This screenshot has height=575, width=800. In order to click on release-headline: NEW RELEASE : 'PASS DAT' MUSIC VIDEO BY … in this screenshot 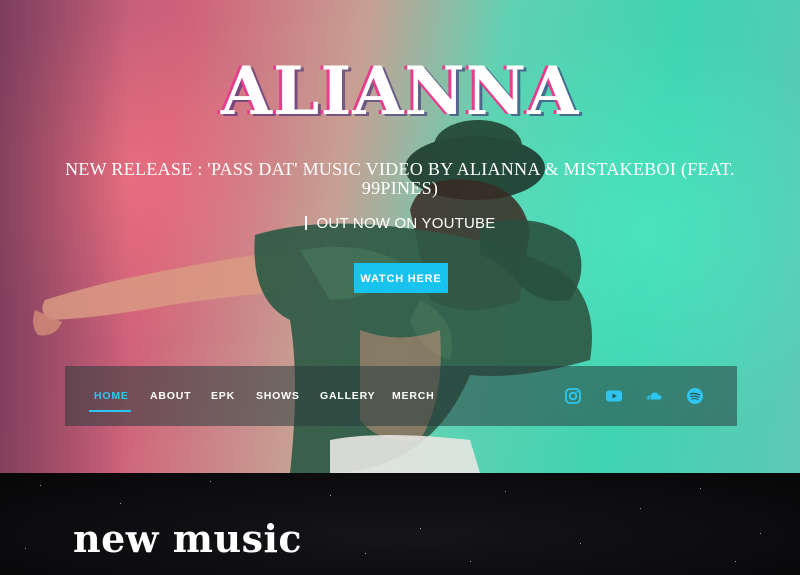, I will do `click(400, 178)`.